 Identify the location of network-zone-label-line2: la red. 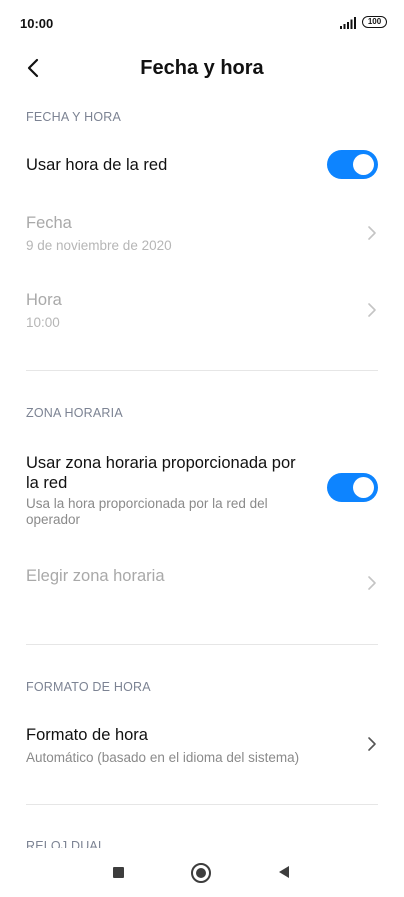
(47, 483).